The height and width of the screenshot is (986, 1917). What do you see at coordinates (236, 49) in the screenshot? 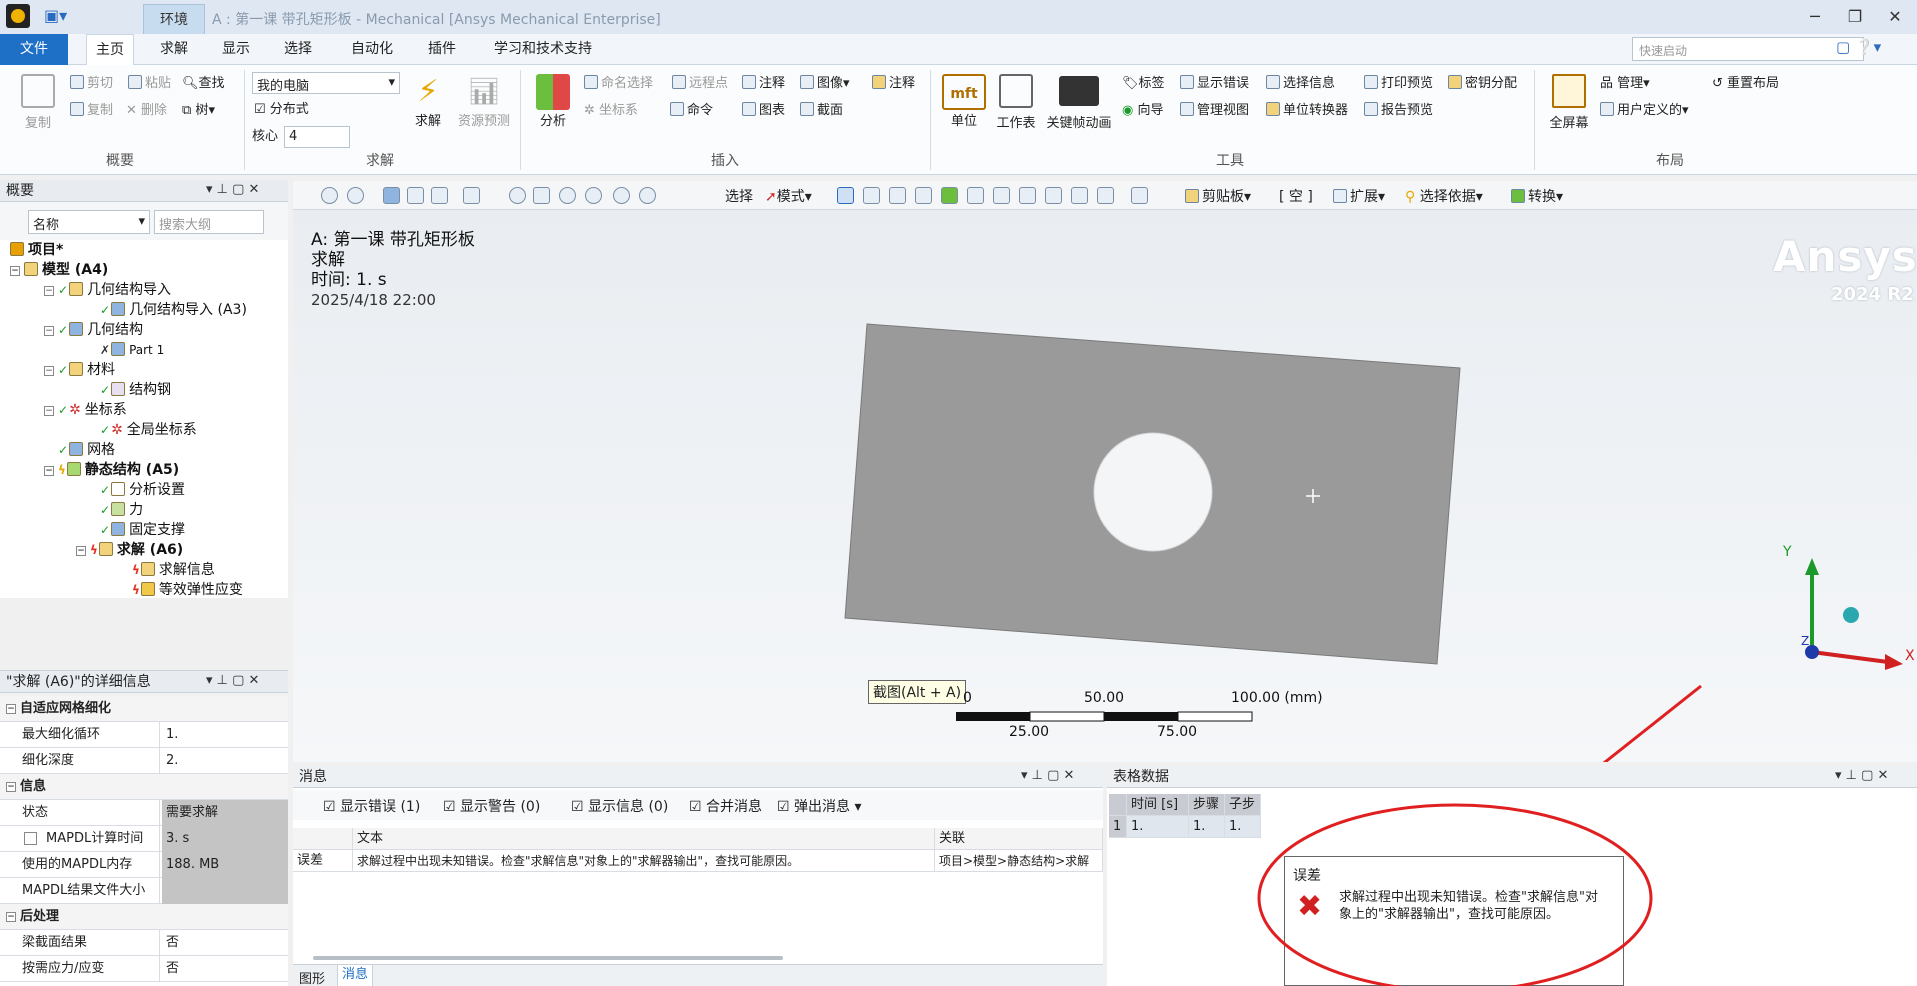
I see `tab-display: 显示` at bounding box center [236, 49].